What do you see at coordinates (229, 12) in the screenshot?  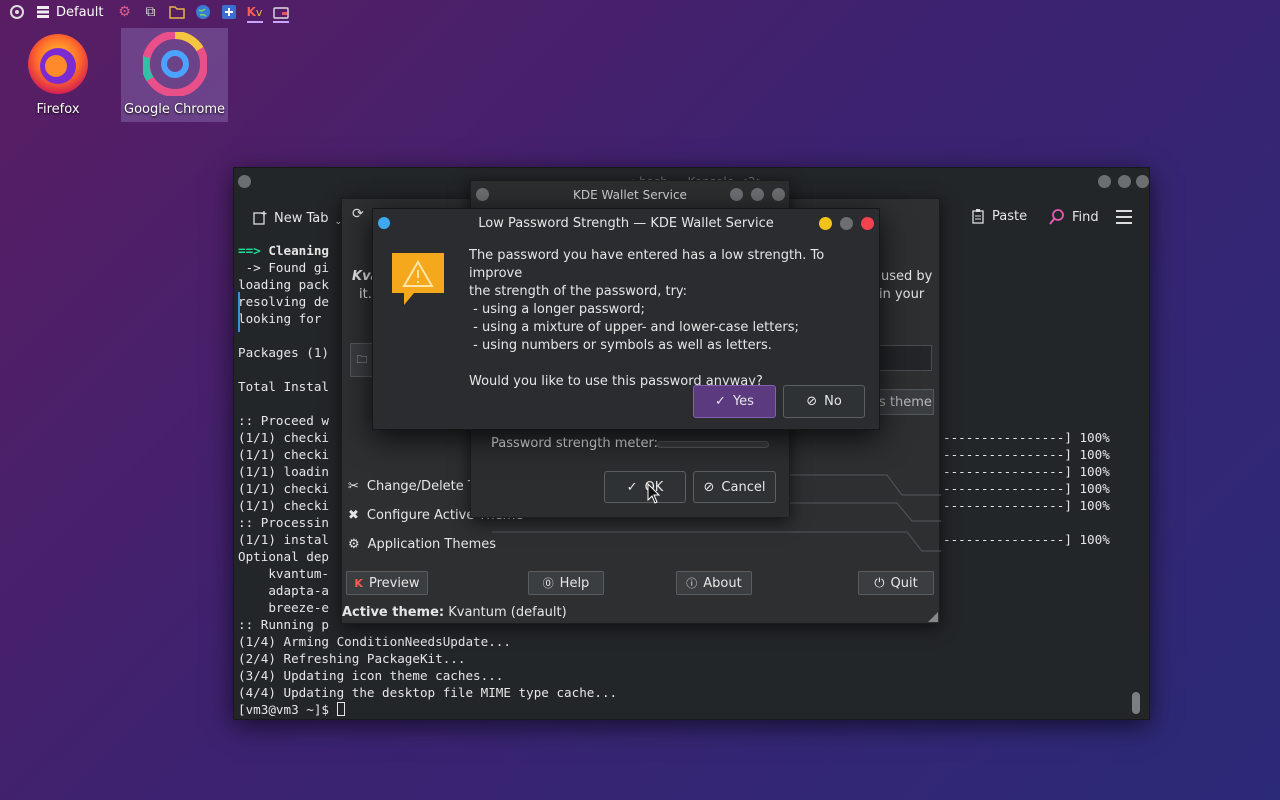 I see `update-icon` at bounding box center [229, 12].